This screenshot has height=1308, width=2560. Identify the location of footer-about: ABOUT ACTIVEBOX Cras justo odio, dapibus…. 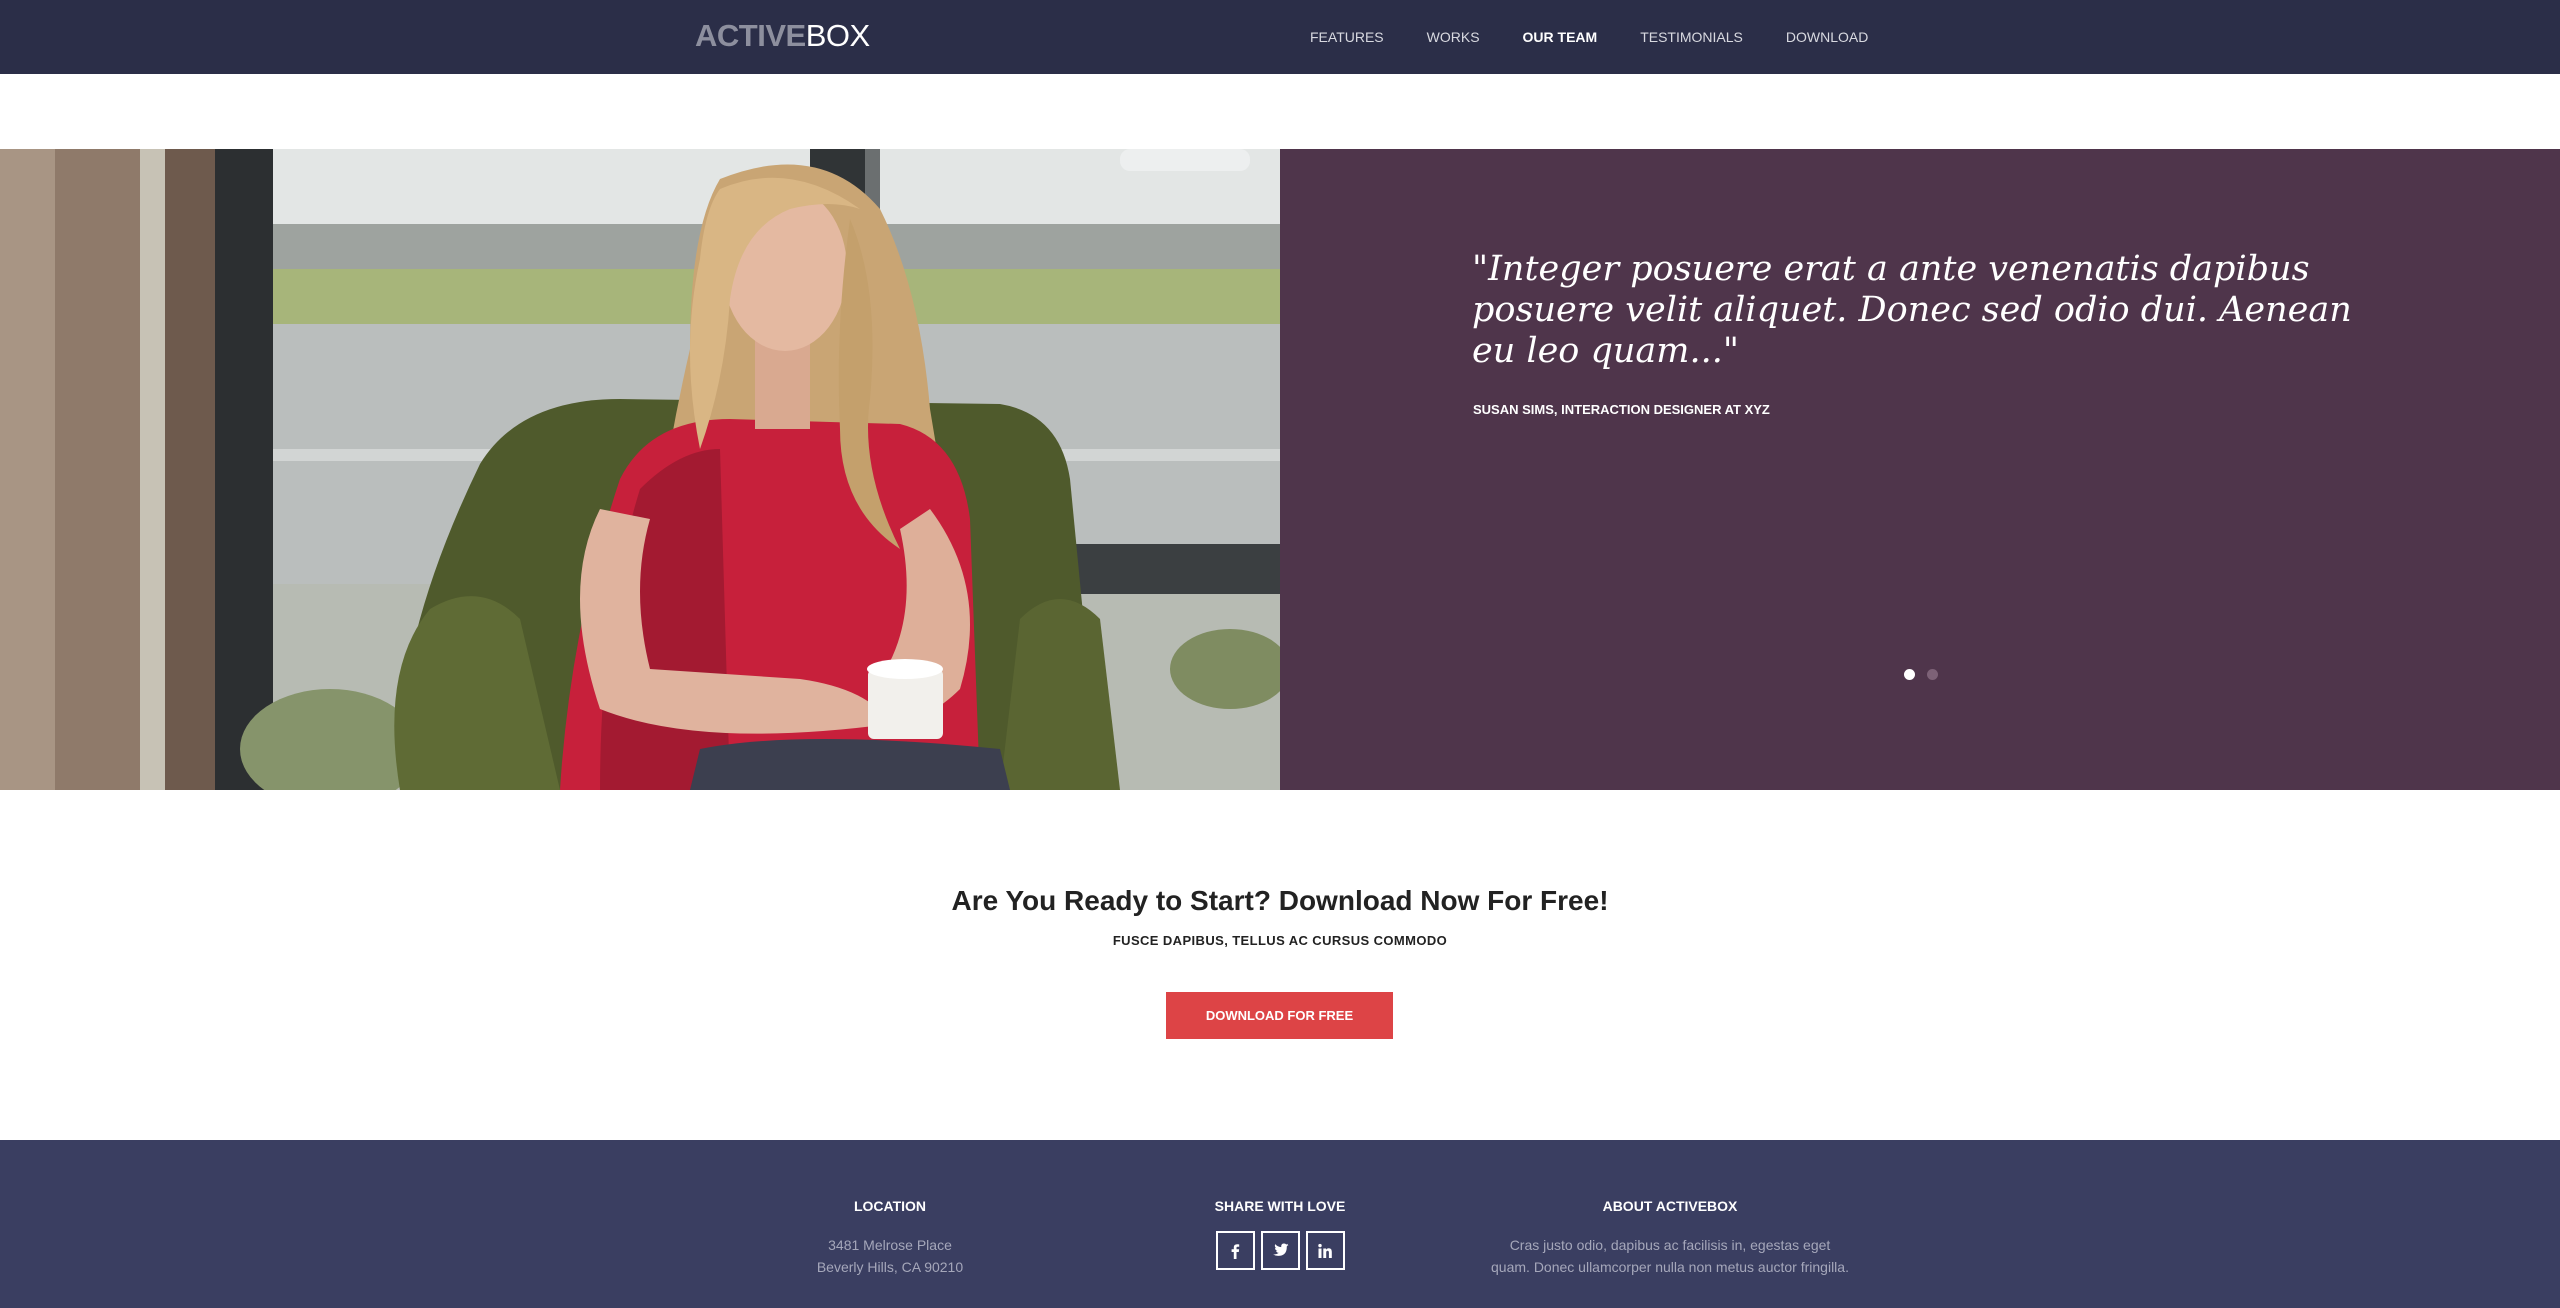
(1670, 1238).